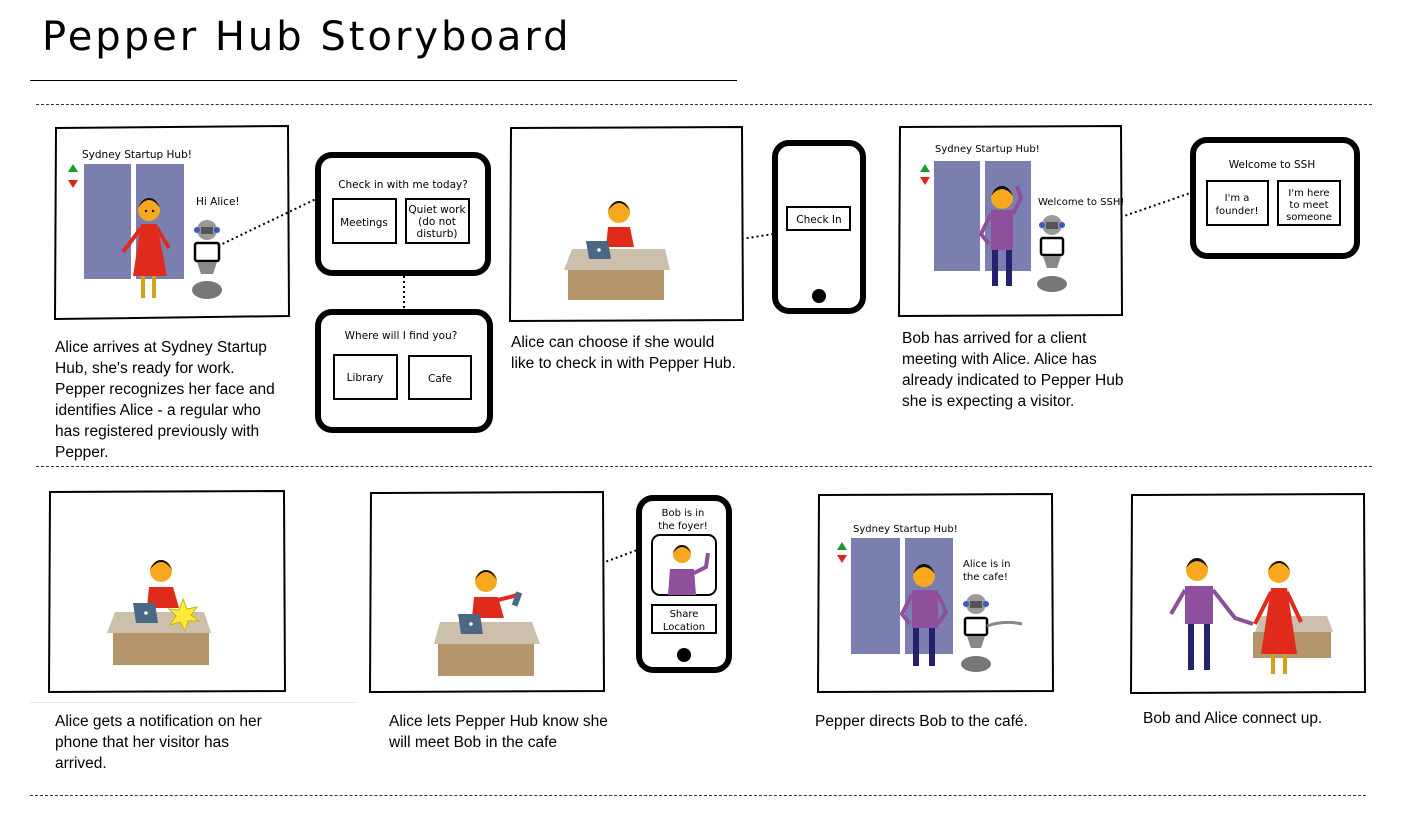  What do you see at coordinates (1237, 198) in the screenshot?
I see `founder-label-1: I'm a` at bounding box center [1237, 198].